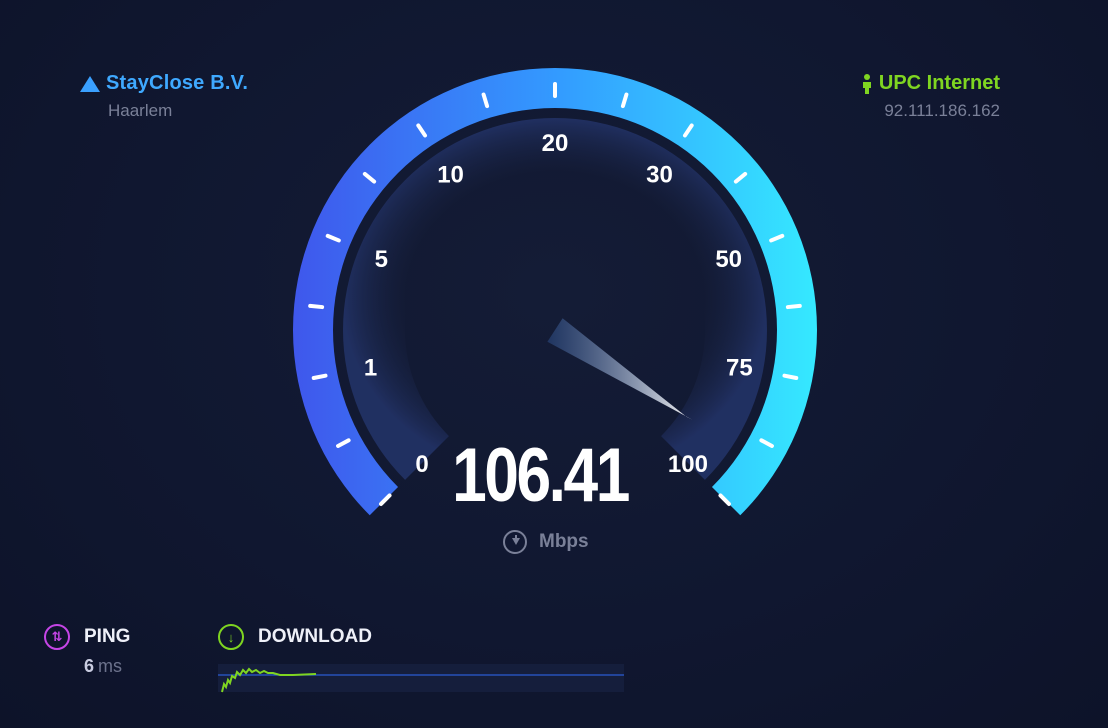 Image resolution: width=1108 pixels, height=728 pixels. I want to click on speed-unit-label: Mbps, so click(564, 541).